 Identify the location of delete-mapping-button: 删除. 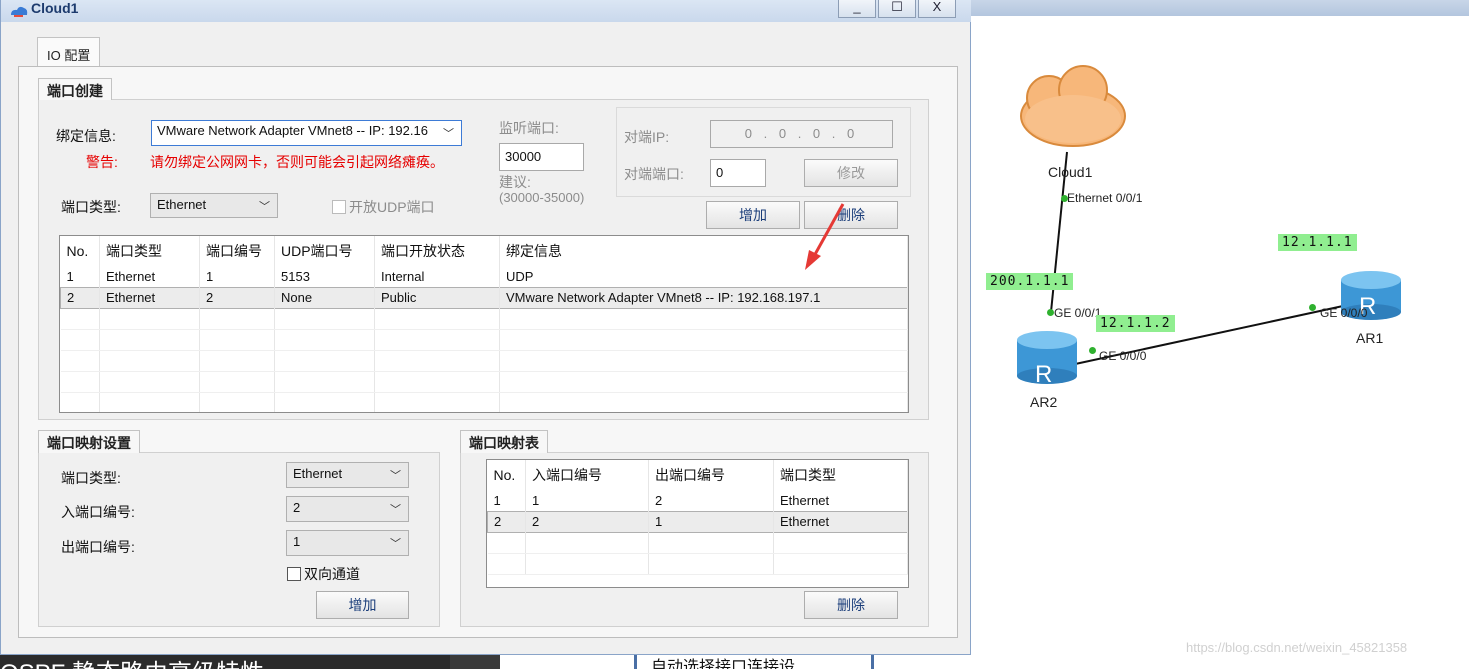
(851, 605).